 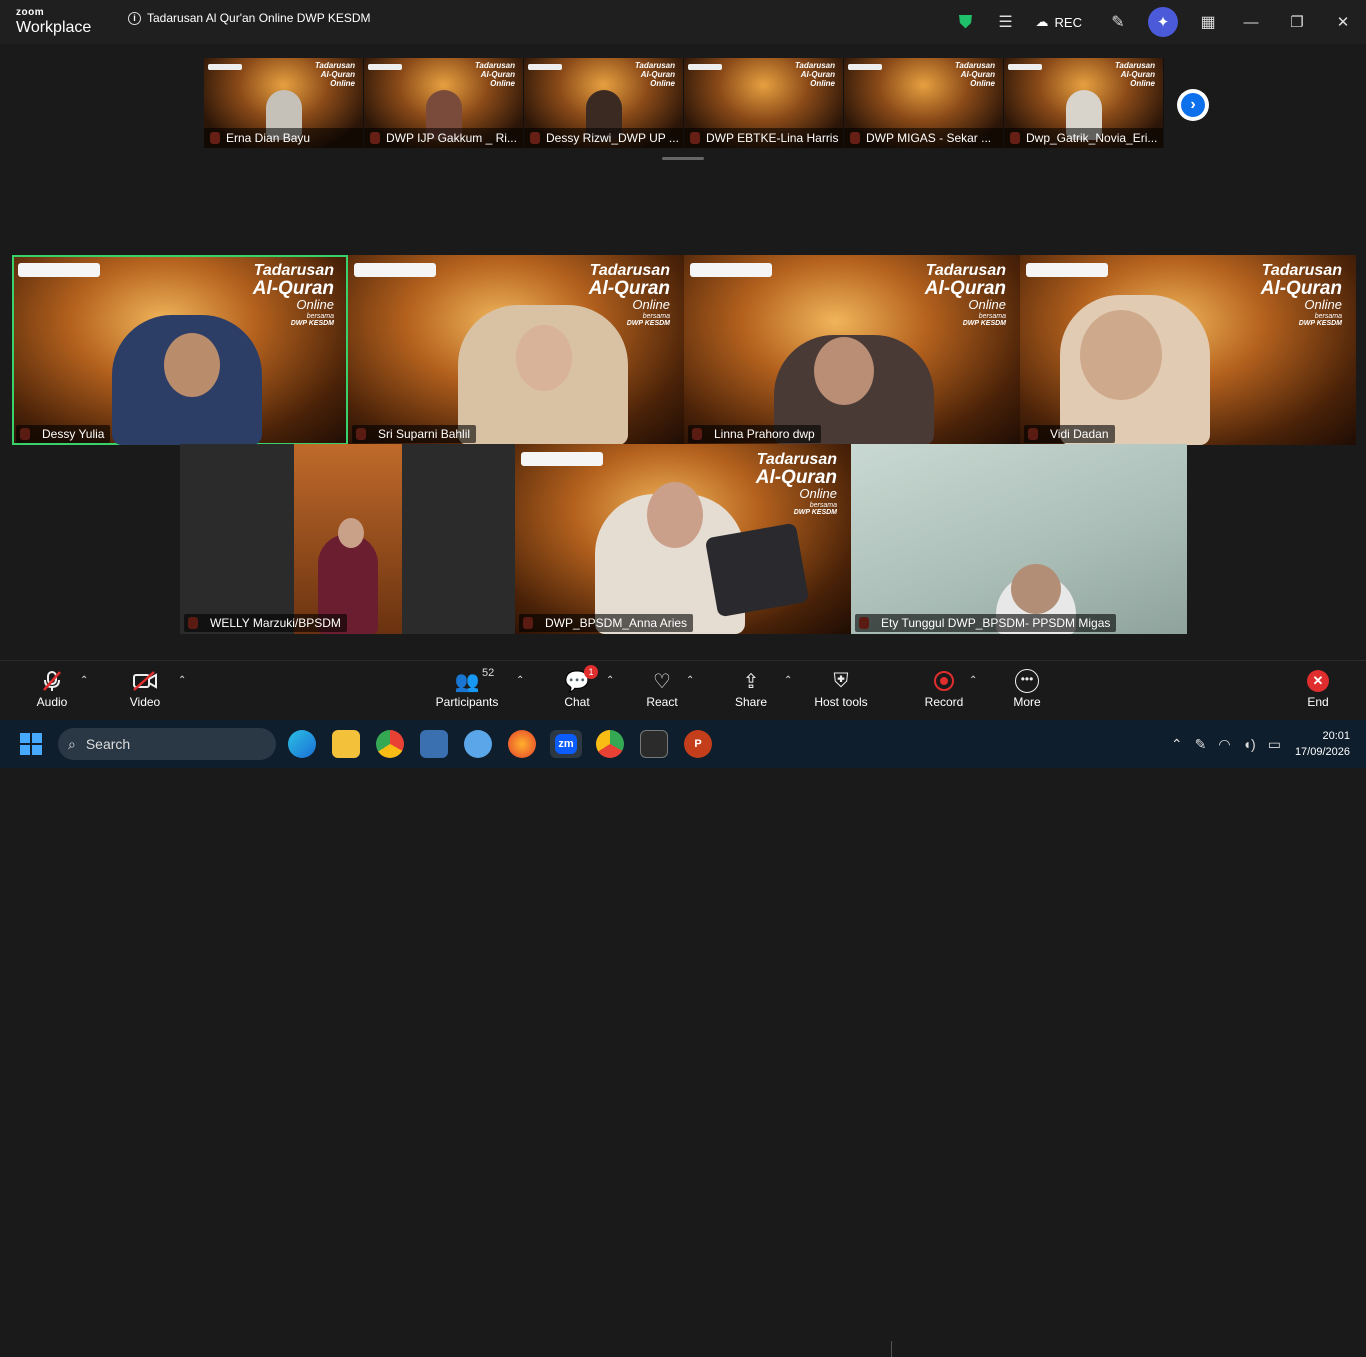 I want to click on browser-icon, so click(x=478, y=744).